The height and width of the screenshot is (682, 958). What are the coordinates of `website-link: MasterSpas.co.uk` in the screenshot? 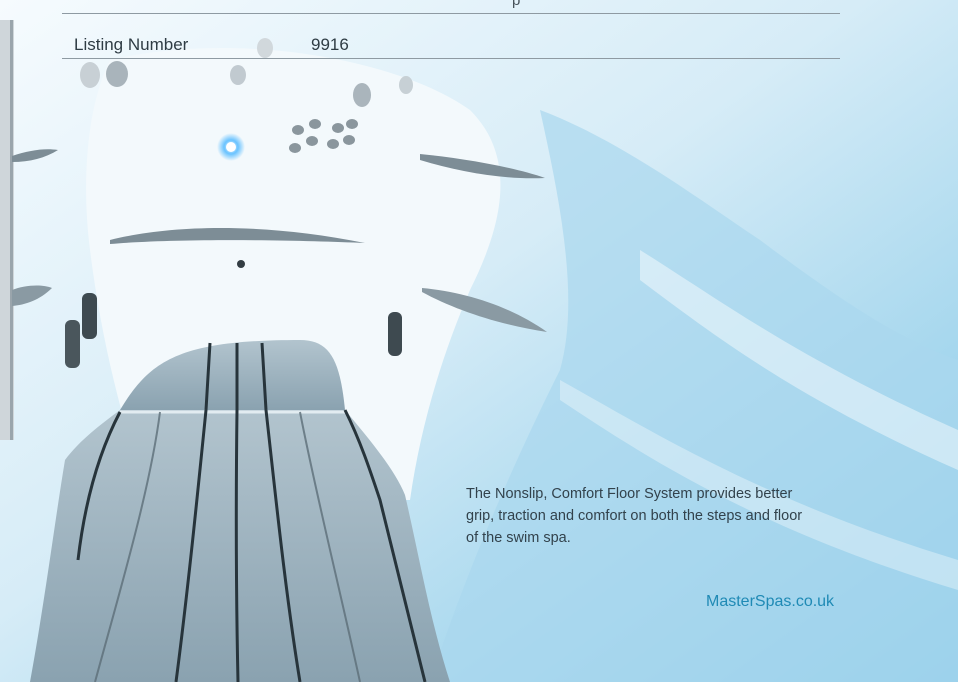 It's located at (770, 602).